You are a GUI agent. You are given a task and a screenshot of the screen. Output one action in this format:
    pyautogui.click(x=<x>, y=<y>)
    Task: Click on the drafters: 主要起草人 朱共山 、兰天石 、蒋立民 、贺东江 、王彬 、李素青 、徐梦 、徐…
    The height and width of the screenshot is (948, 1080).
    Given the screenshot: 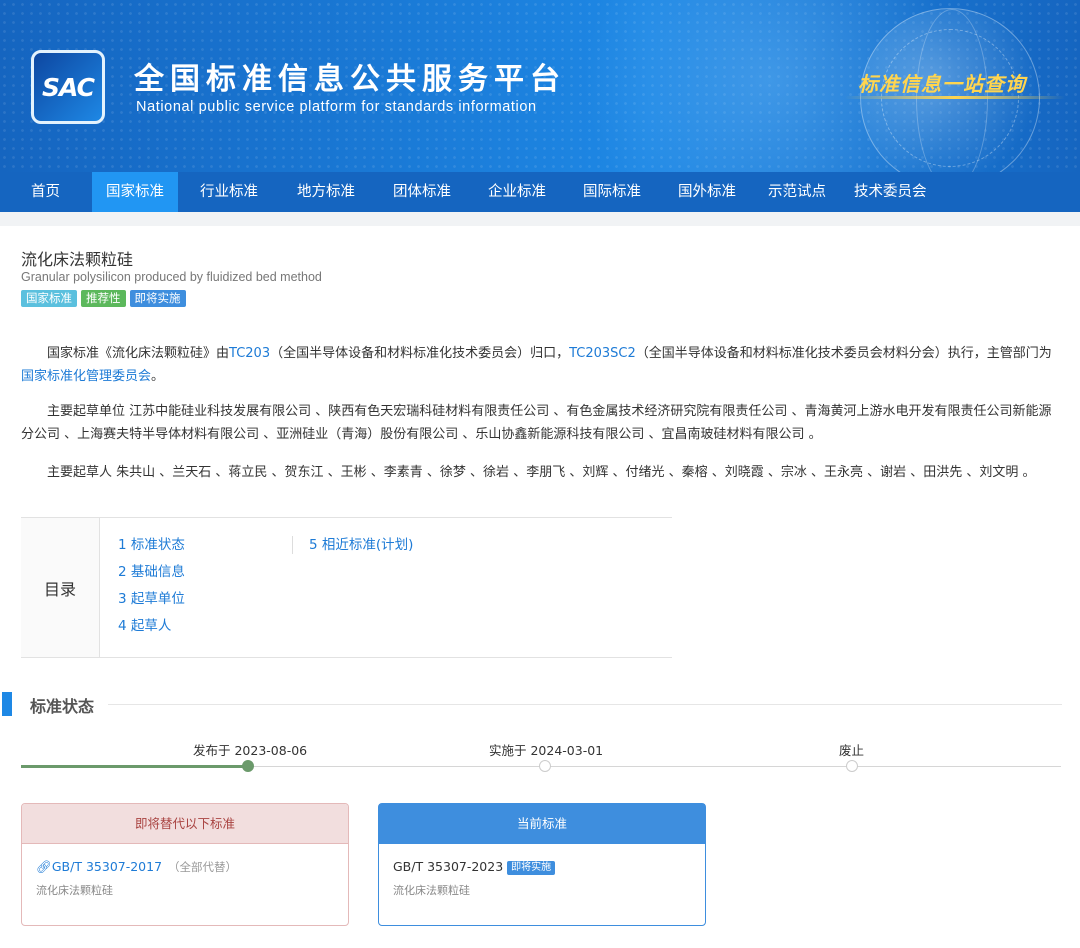 What is the action you would take?
    pyautogui.click(x=541, y=472)
    